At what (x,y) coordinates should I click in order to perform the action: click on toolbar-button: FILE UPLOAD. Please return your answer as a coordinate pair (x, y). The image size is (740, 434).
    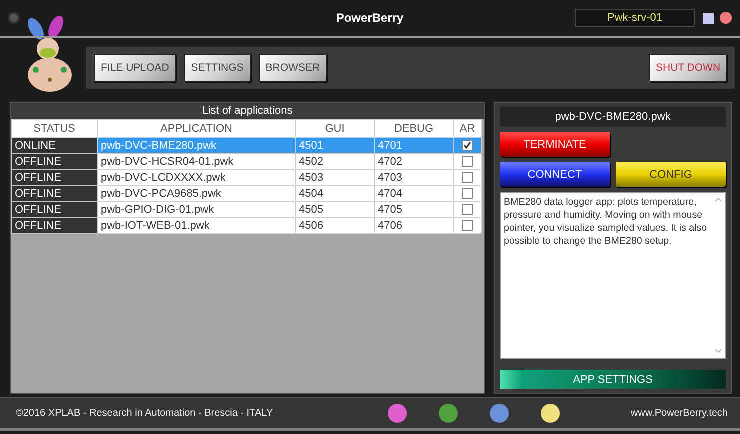
    Looking at the image, I should click on (135, 68).